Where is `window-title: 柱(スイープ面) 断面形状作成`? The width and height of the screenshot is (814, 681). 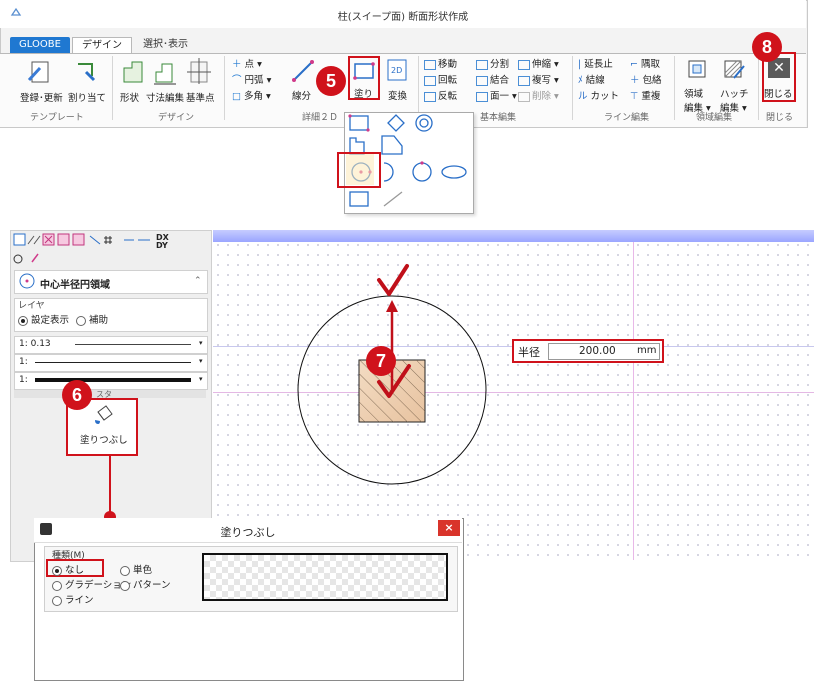 window-title: 柱(スイープ面) 断面形状作成 is located at coordinates (403, 17).